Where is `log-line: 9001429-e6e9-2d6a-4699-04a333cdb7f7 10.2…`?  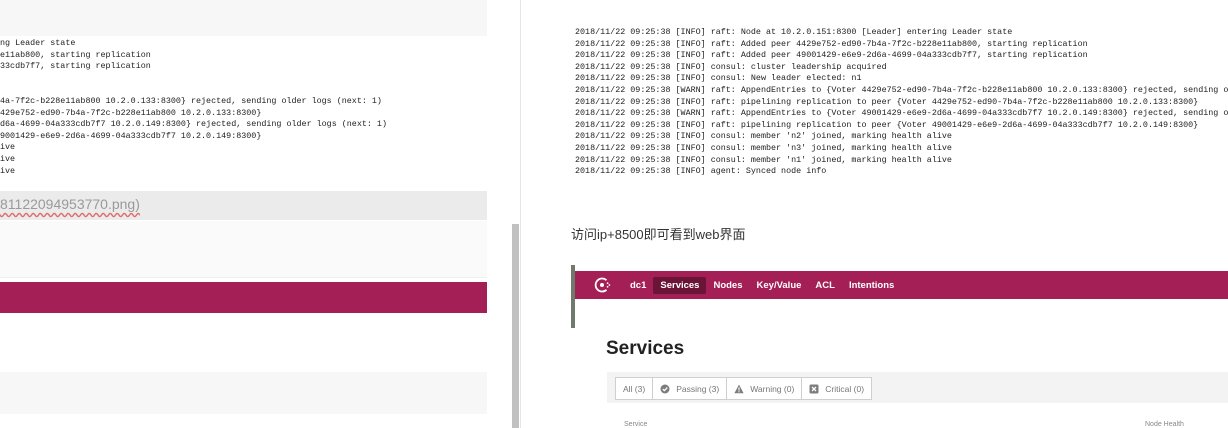 log-line: 9001429-e6e9-2d6a-4699-04a333cdb7f7 10.2… is located at coordinates (131, 135).